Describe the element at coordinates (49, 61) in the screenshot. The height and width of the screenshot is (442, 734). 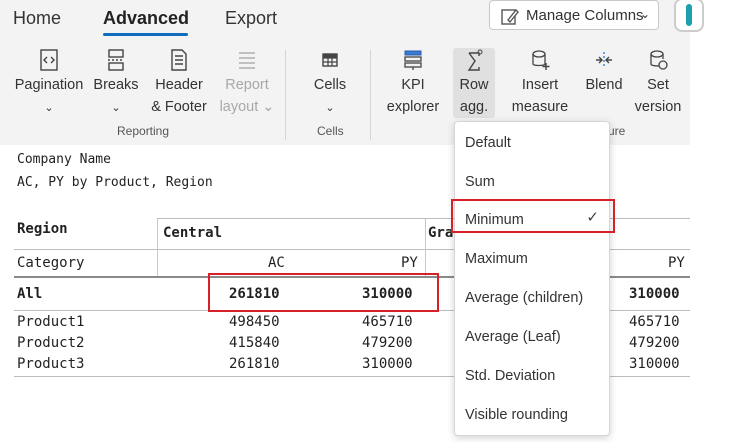
I see `pagination-icon` at that location.